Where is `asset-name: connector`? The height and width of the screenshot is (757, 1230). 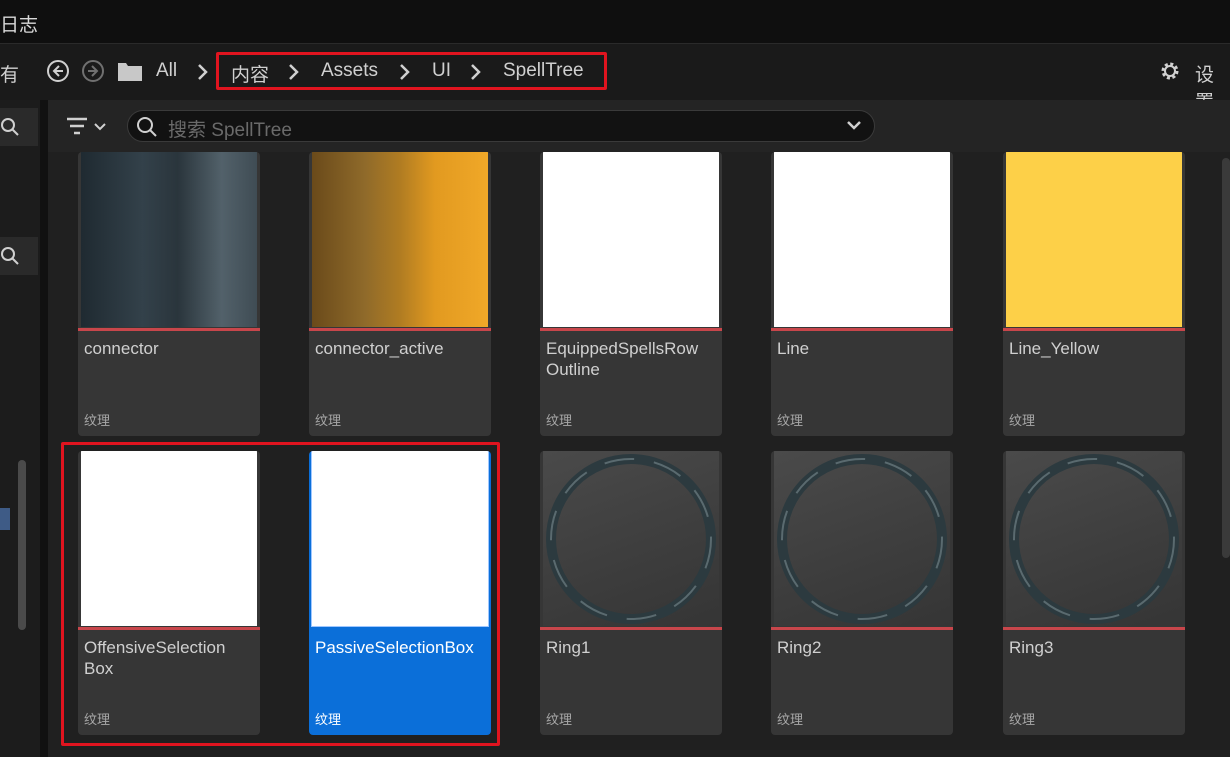 asset-name: connector is located at coordinates (121, 348).